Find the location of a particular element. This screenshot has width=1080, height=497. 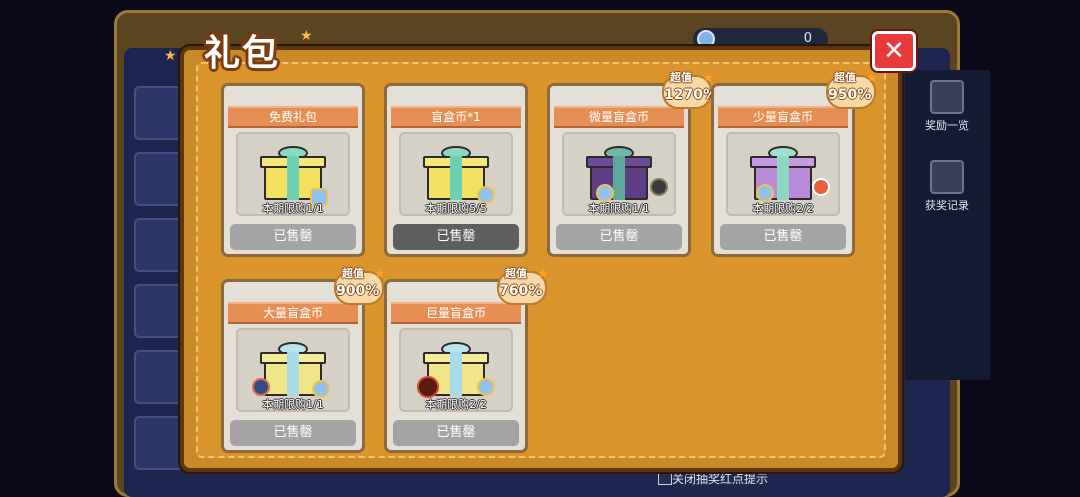

badge-percent: 1270% is located at coordinates (690, 95).